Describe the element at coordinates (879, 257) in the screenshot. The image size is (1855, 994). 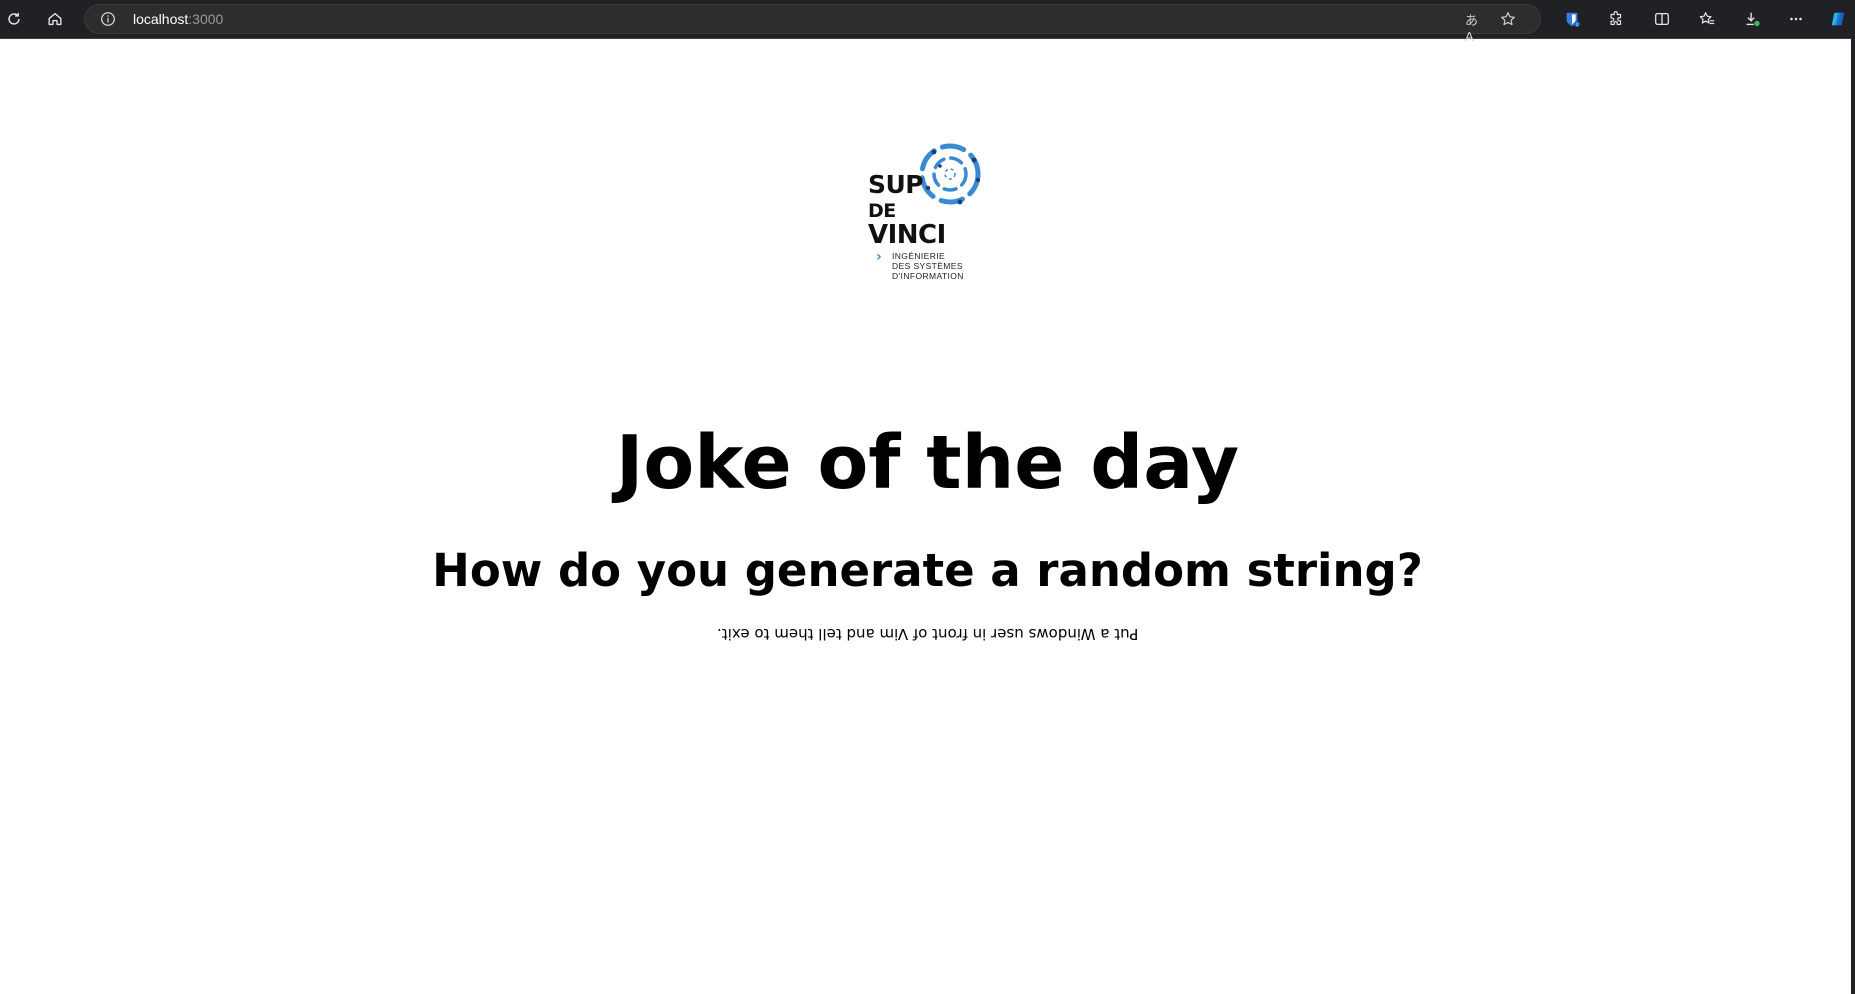
I see `chevron-right-icon: ›` at that location.